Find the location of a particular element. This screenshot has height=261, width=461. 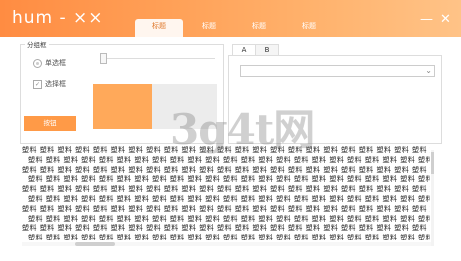

watermark: 3g4t网 is located at coordinates (242, 129).